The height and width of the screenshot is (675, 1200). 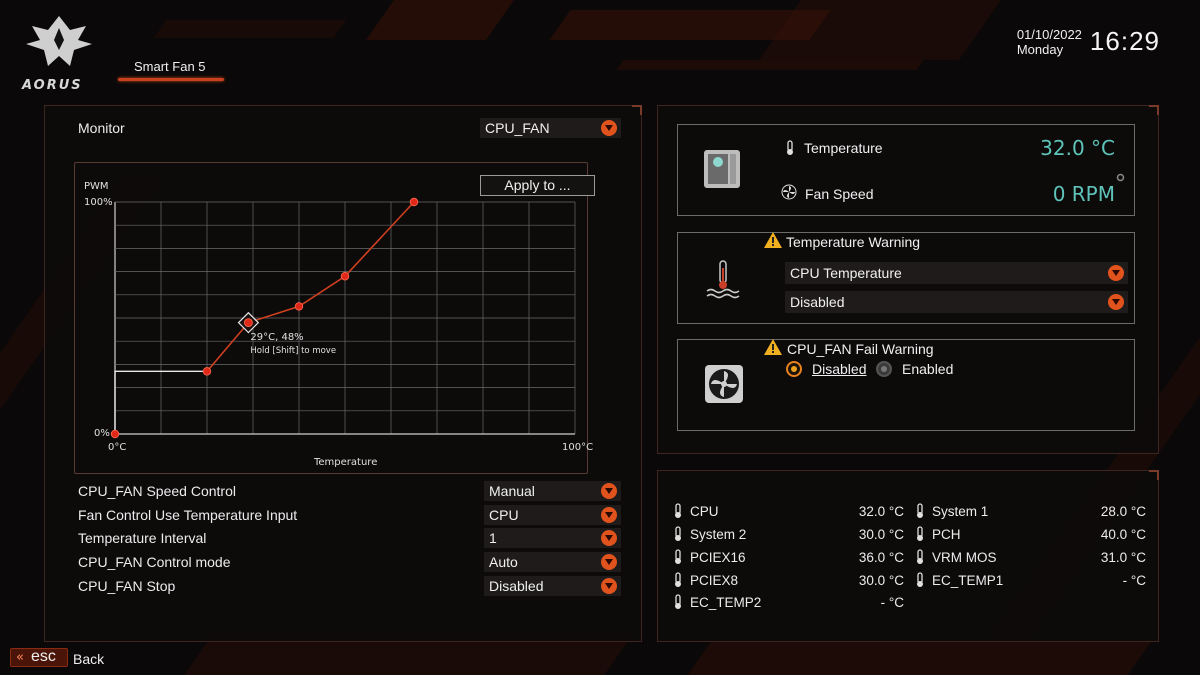 What do you see at coordinates (98, 202) in the screenshot?
I see `y-tick-top: 100%` at bounding box center [98, 202].